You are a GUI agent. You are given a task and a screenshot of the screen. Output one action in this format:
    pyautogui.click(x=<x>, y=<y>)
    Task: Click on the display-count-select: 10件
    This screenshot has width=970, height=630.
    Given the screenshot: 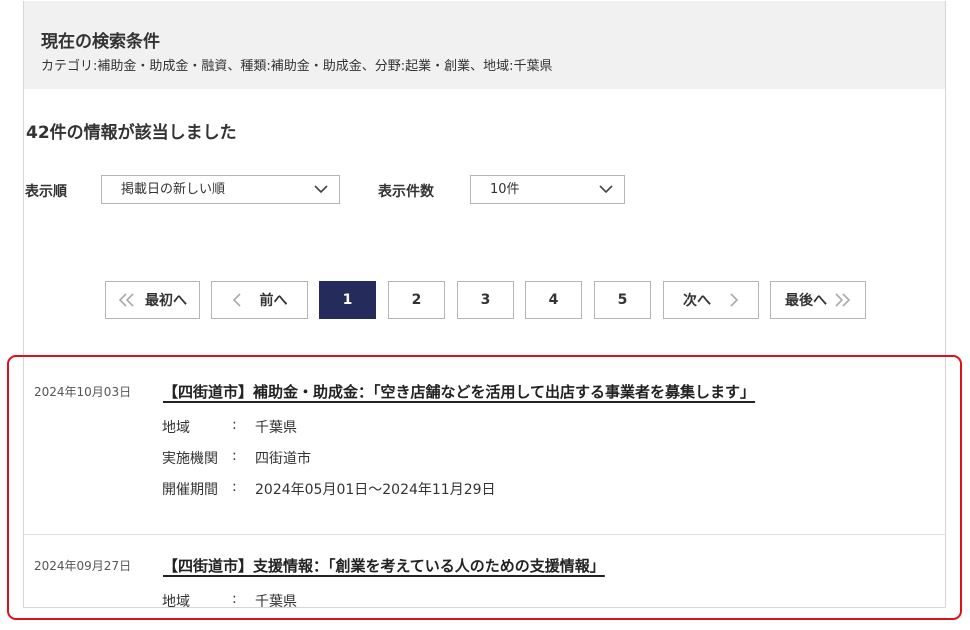 What is the action you would take?
    pyautogui.click(x=547, y=189)
    